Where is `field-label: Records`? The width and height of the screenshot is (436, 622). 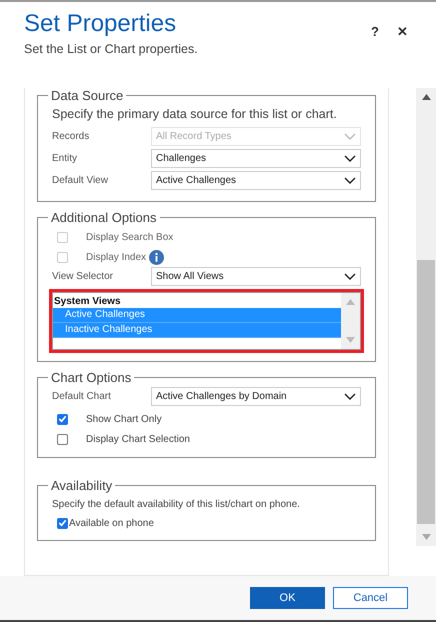 field-label: Records is located at coordinates (71, 136).